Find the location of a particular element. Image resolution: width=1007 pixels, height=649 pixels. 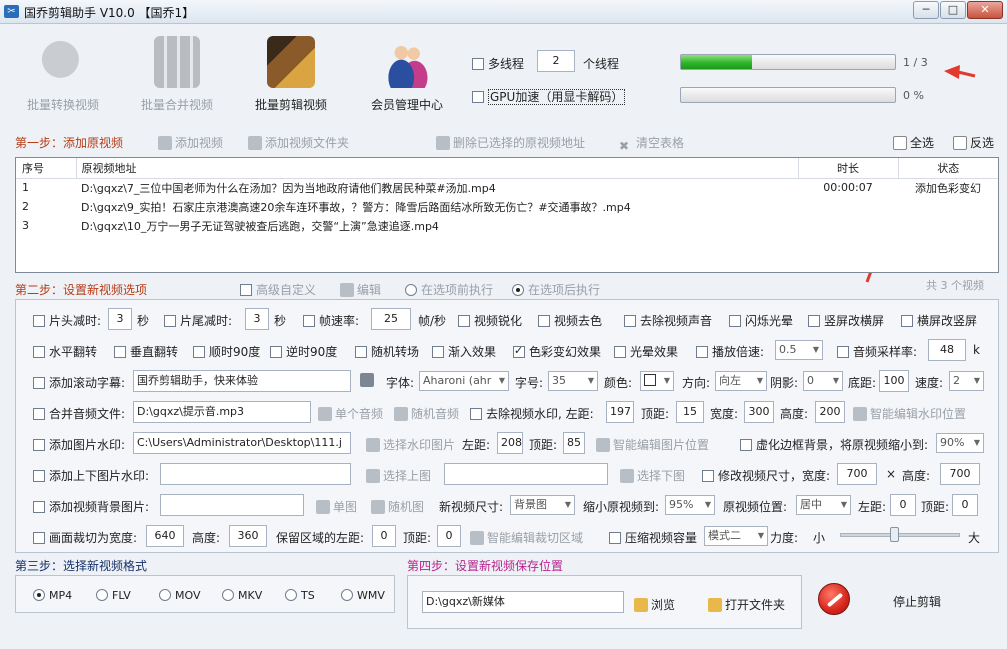

mute-checkbox: 去除视频声音 is located at coordinates (668, 320).